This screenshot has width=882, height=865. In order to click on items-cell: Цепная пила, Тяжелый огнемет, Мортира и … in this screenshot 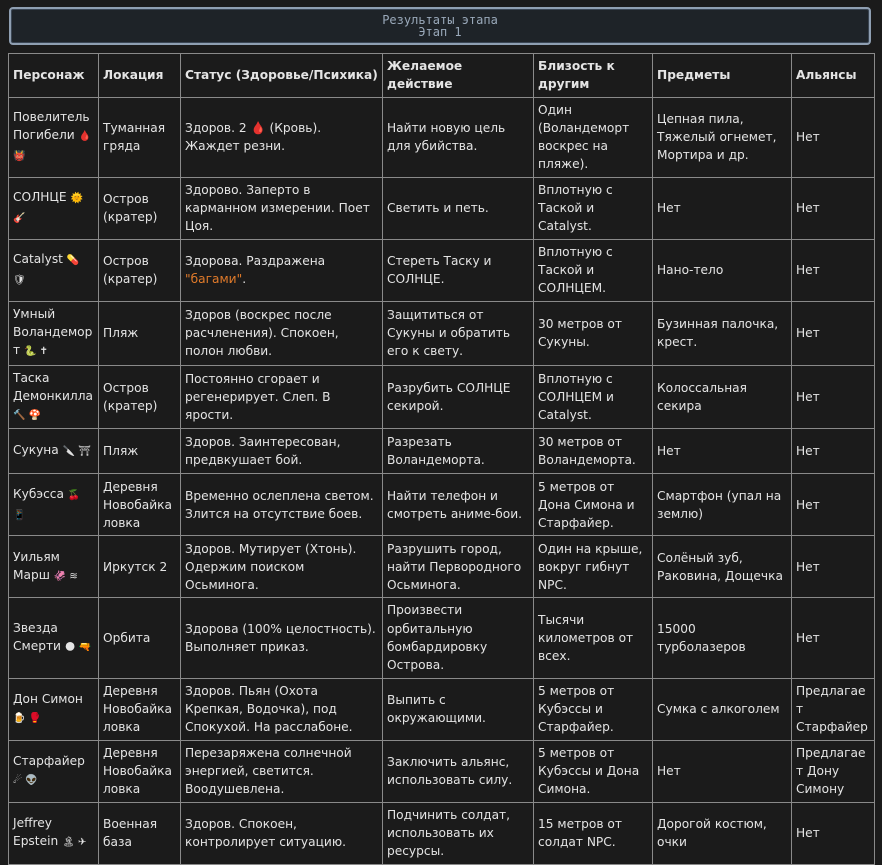, I will do `click(722, 137)`.